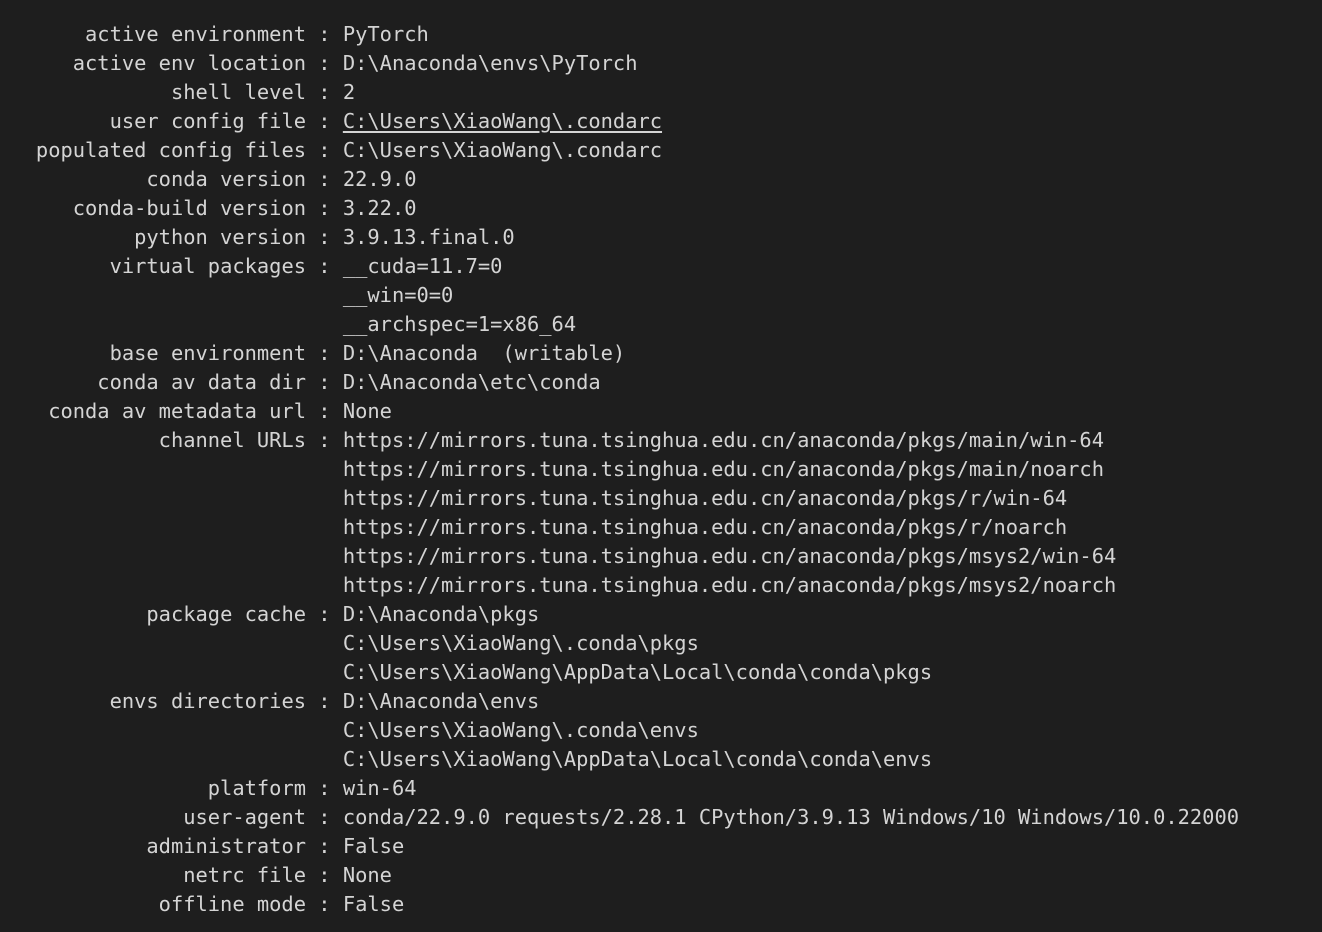 This screenshot has height=932, width=1322. Describe the element at coordinates (189, 63) in the screenshot. I see `info-label: active env location` at that location.